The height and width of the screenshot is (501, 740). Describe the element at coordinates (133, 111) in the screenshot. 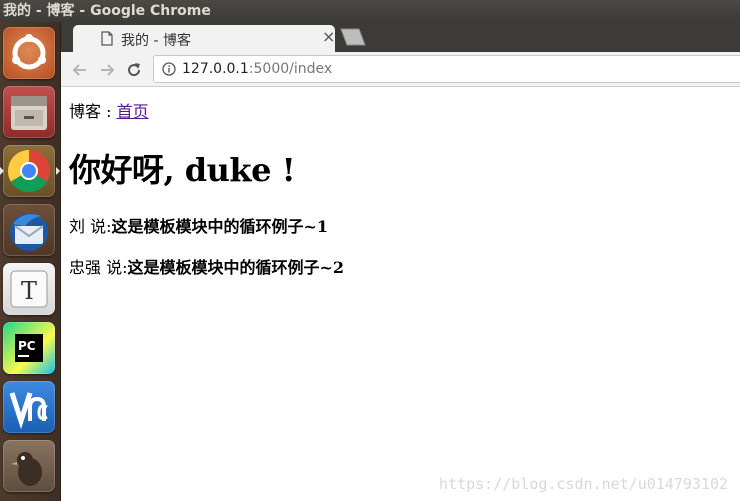

I see `home-link: 首页` at that location.